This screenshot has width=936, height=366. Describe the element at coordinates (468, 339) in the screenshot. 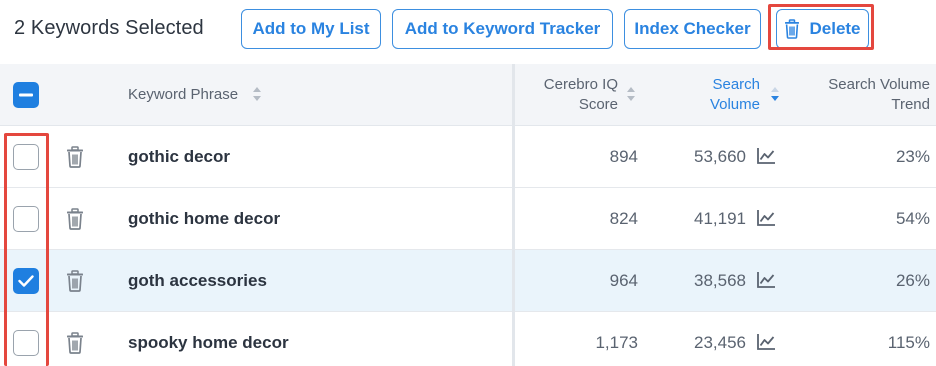

I see `table-row: spooky home decor 1,173 23,456 115%` at that location.